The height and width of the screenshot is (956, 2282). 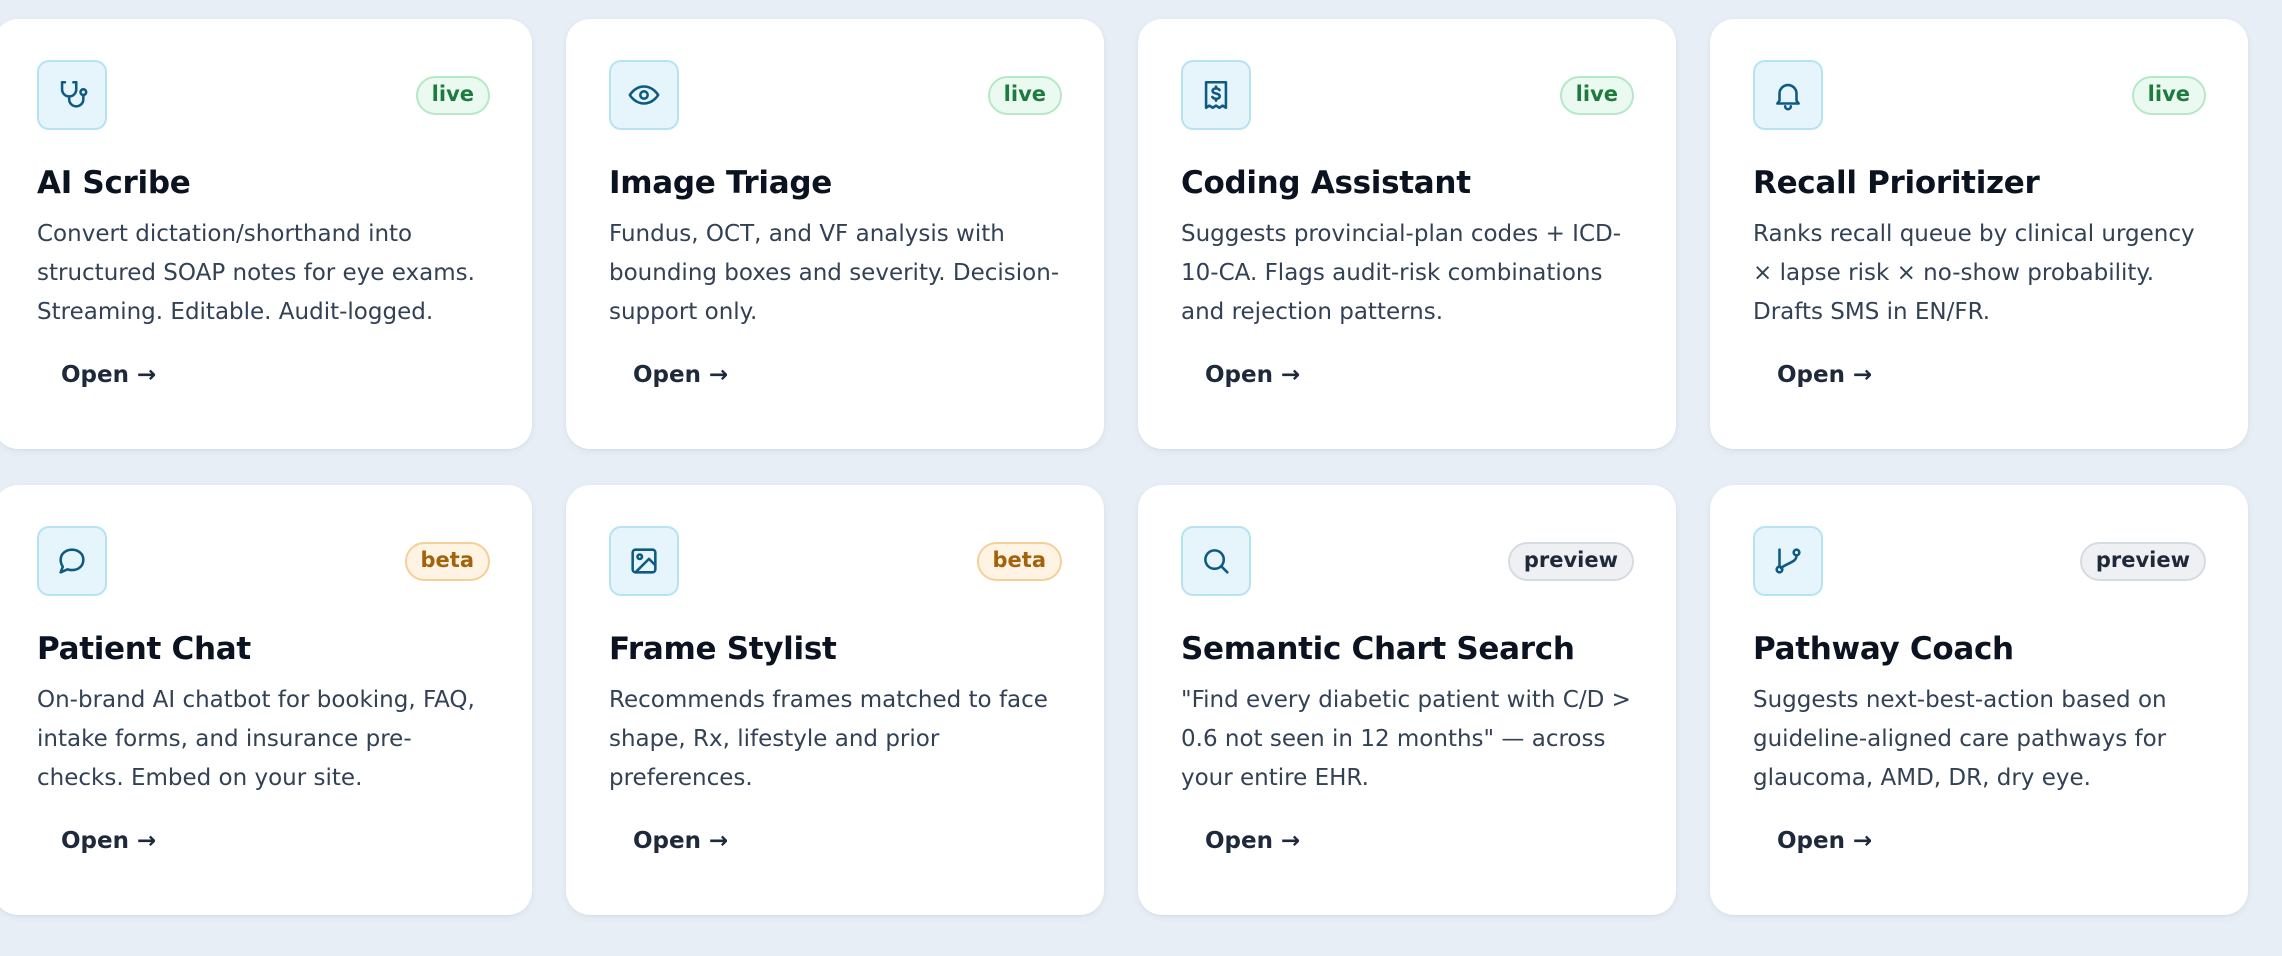 What do you see at coordinates (1896, 183) in the screenshot?
I see `card-title: Recall Prioritizer` at bounding box center [1896, 183].